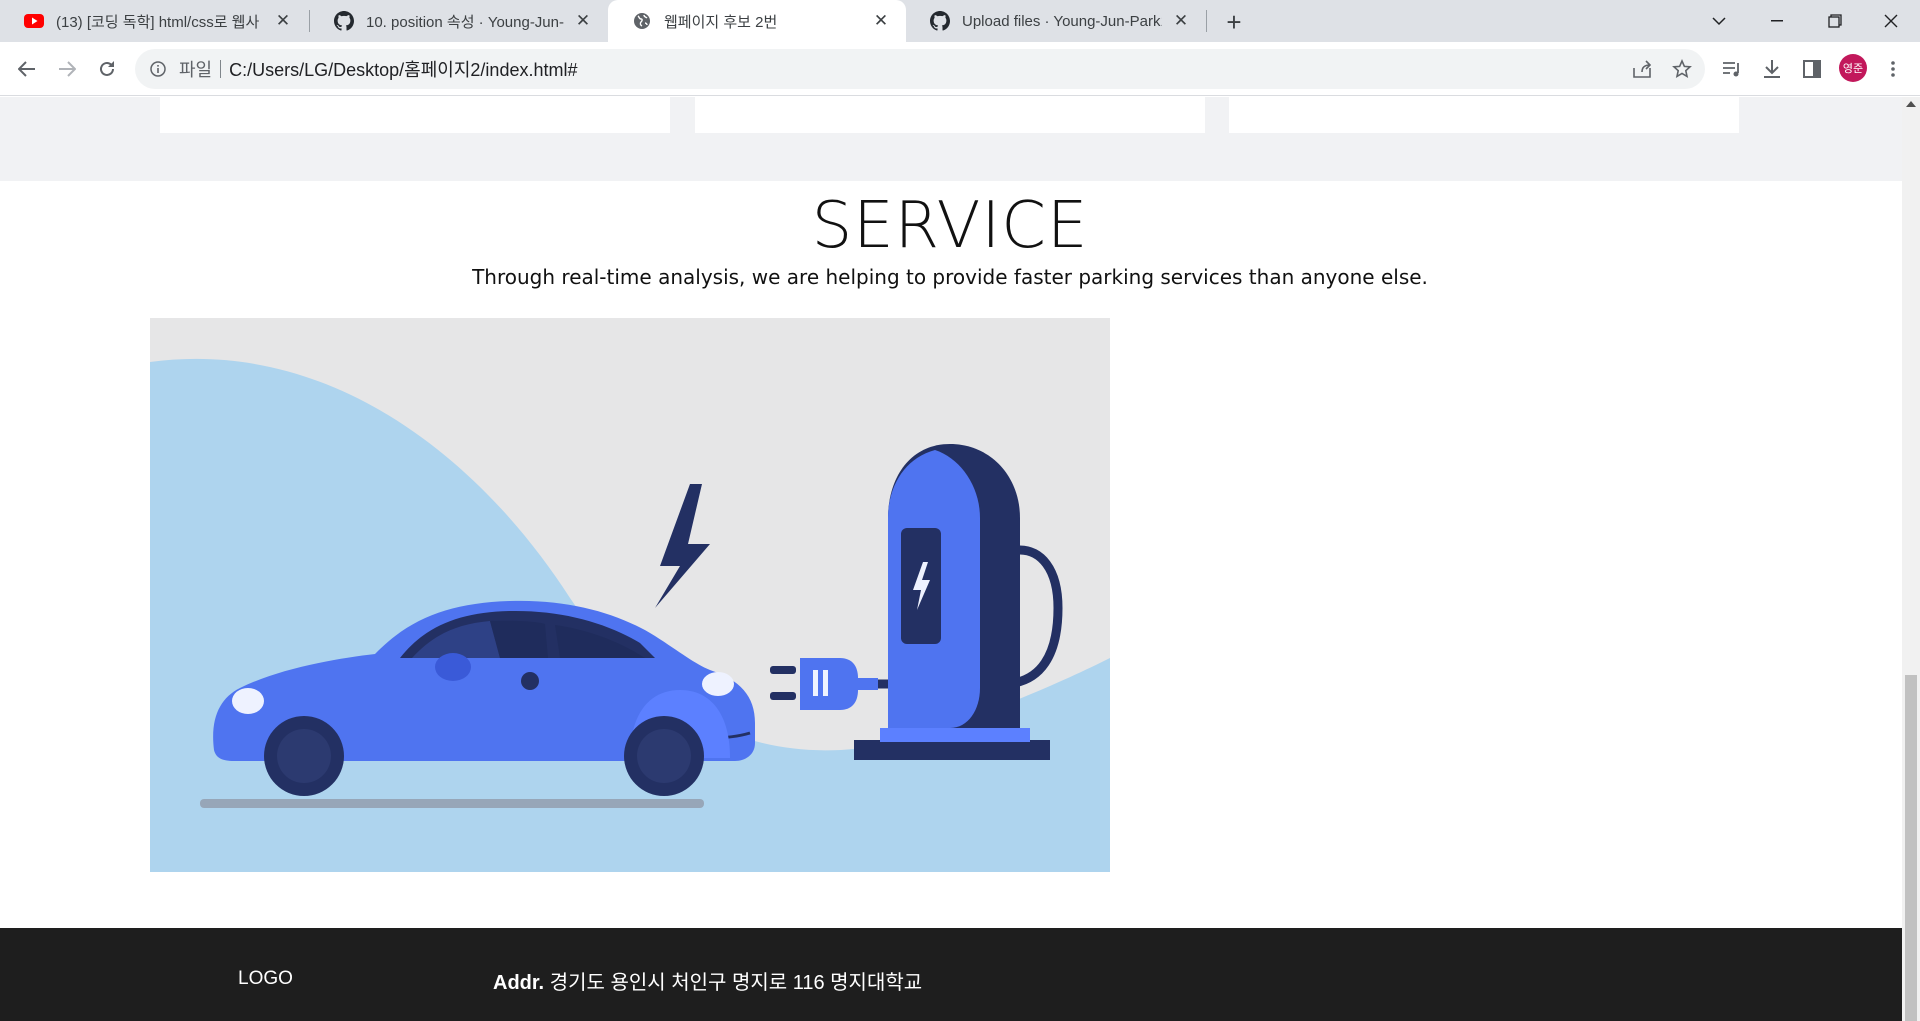 The width and height of the screenshot is (1920, 1021). What do you see at coordinates (1062, 21) in the screenshot?
I see `tab-title: Upload files · Young-Jun-Park18` at bounding box center [1062, 21].